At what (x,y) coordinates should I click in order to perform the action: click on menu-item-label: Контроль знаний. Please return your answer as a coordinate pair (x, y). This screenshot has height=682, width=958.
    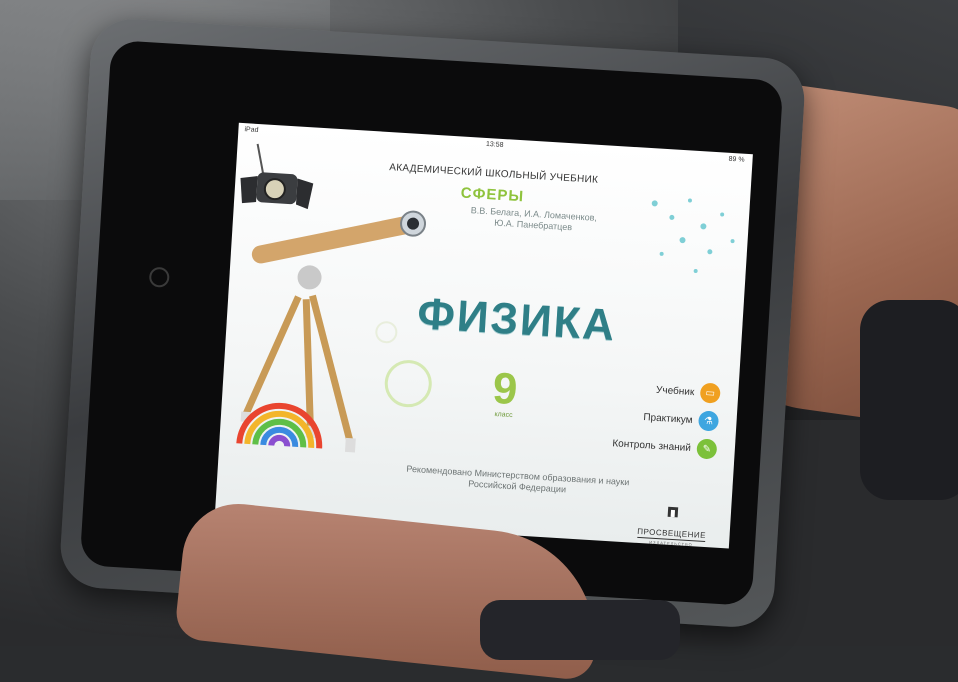
    Looking at the image, I should click on (652, 445).